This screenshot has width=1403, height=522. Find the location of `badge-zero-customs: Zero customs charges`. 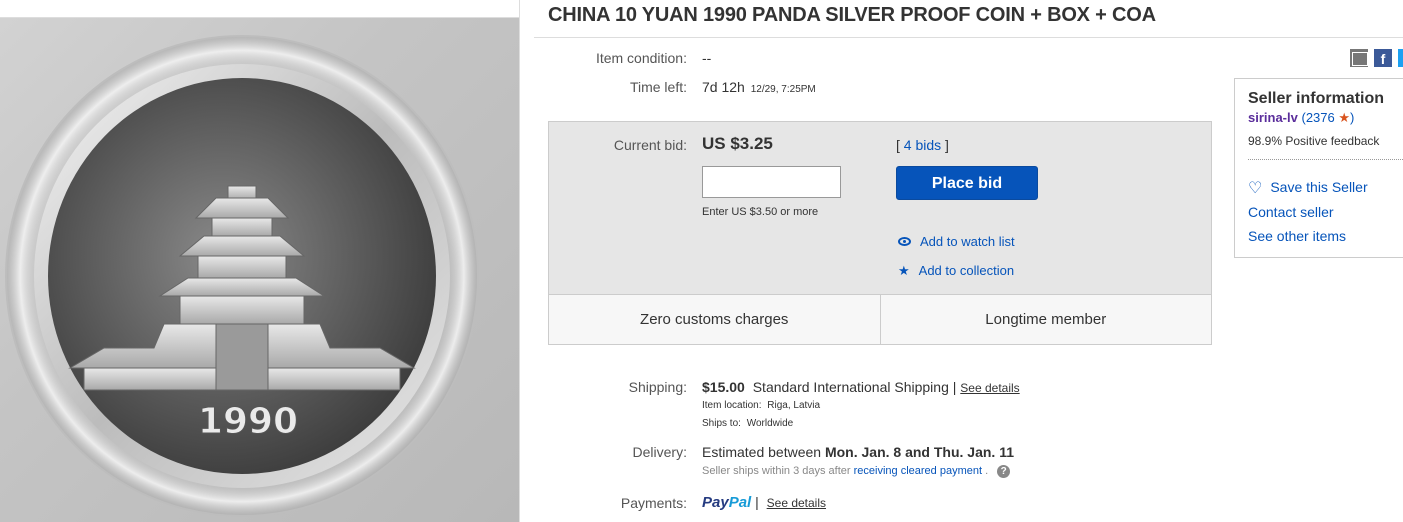

badge-zero-customs: Zero customs charges is located at coordinates (714, 319).